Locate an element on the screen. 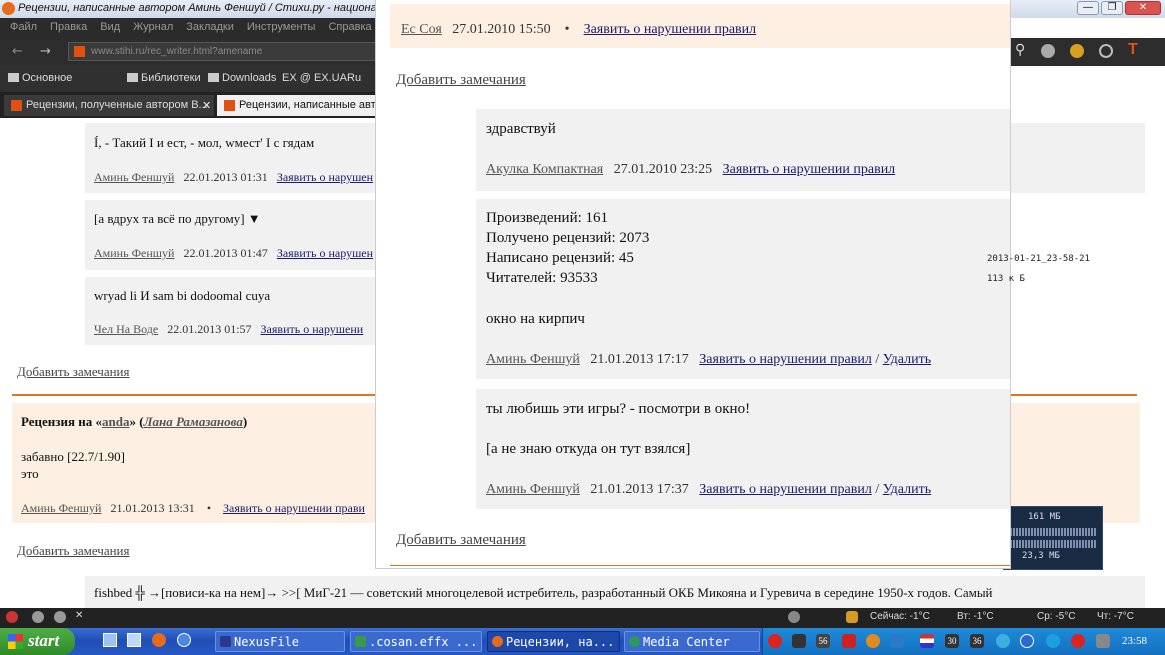  memory-bar is located at coordinates (1053, 532).